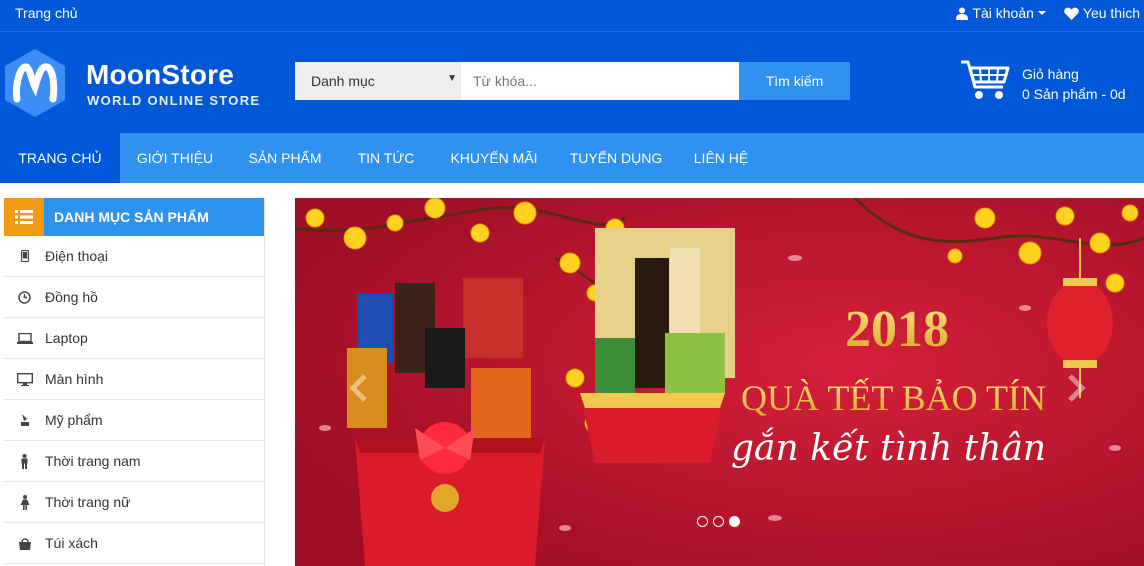 This screenshot has width=1144, height=566. I want to click on sidebar-item-label: Điện thoại, so click(77, 256).